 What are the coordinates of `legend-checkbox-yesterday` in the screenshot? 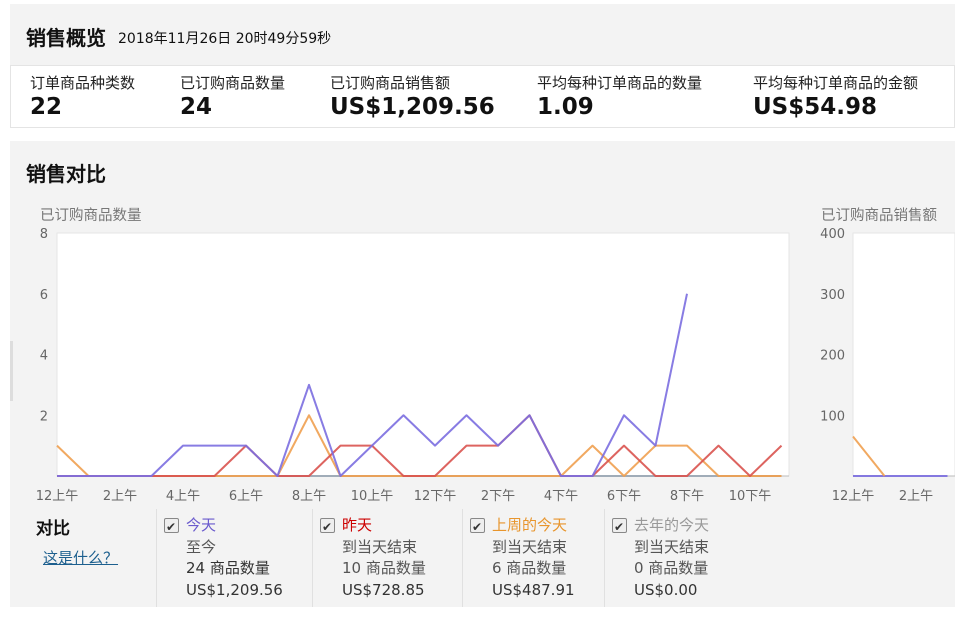 It's located at (327, 528).